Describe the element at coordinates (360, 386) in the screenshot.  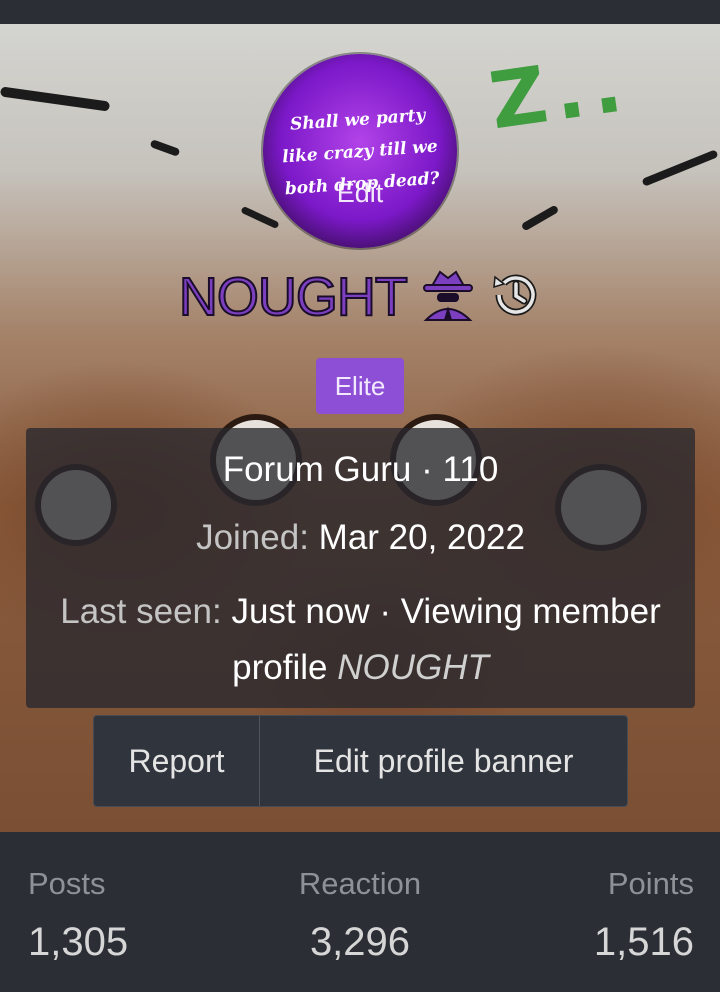
I see `user-title-badge: Elite` at that location.